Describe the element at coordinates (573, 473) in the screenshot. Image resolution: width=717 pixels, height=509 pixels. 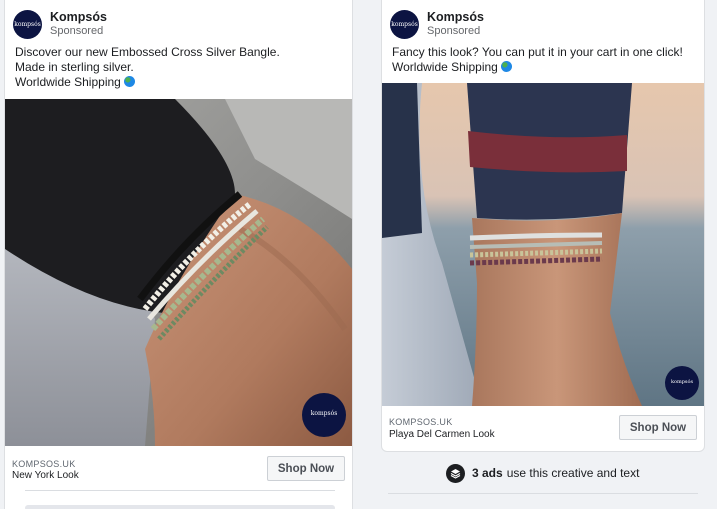
I see `ads-count-text: use this creative and text` at that location.